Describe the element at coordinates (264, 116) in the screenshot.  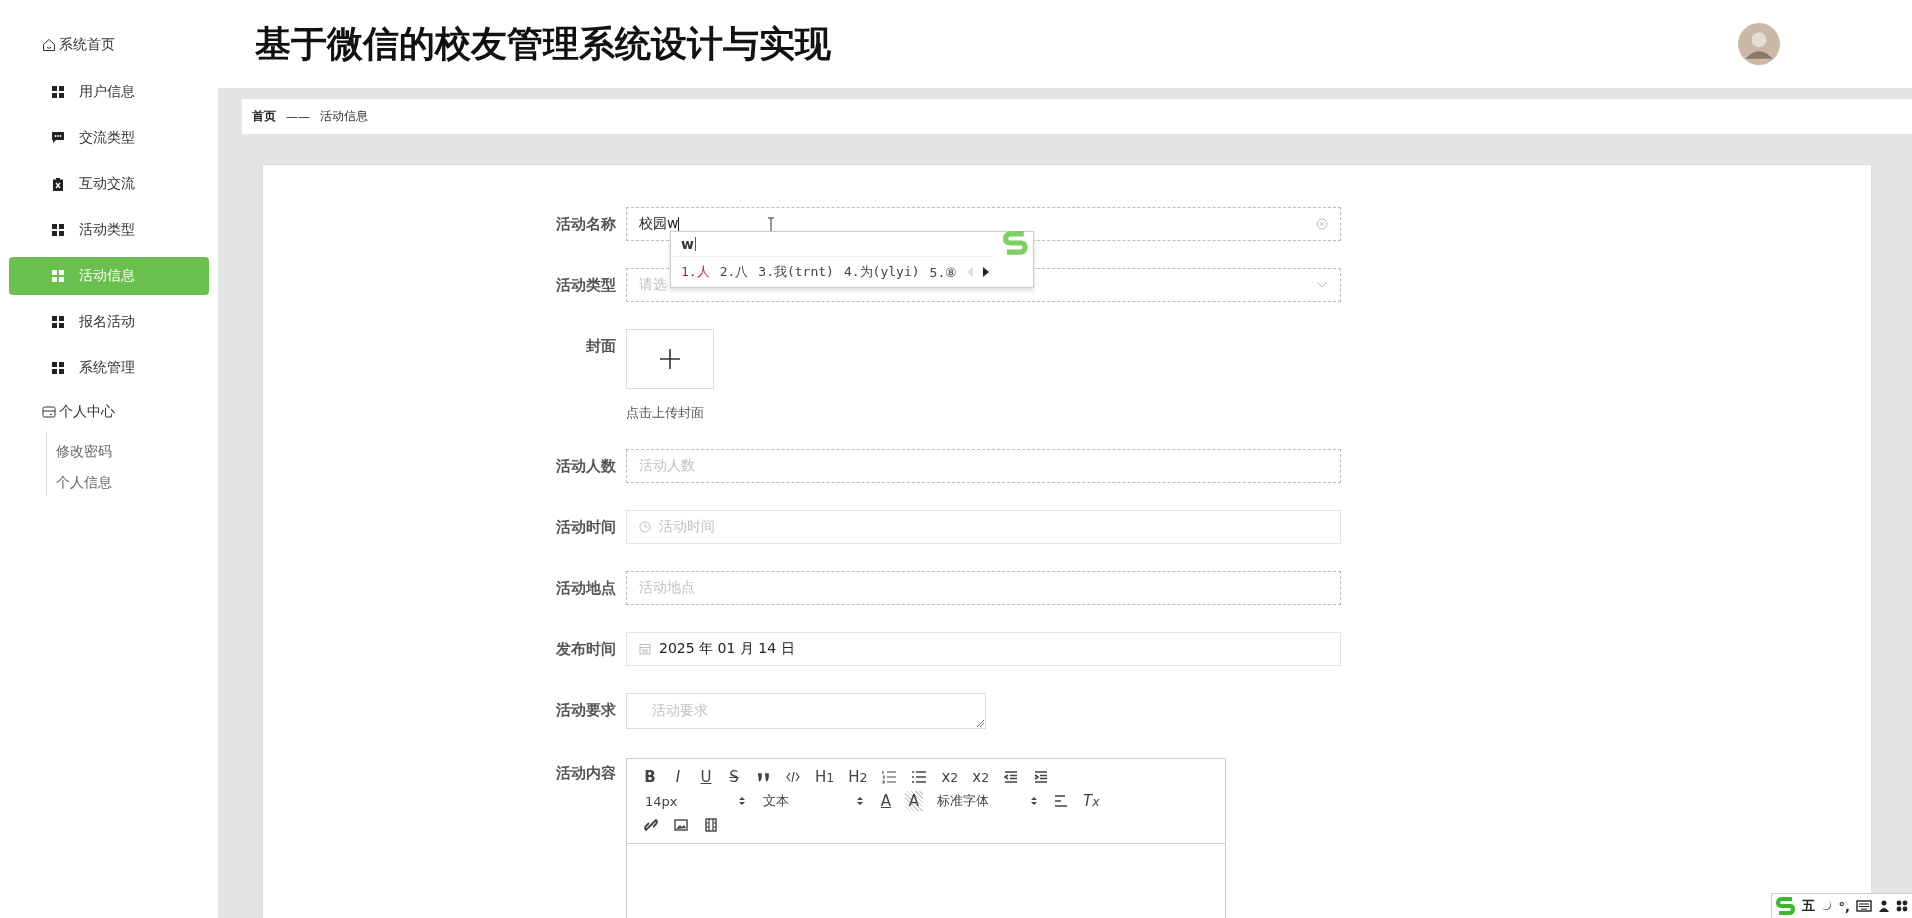
I see `breadcrumb-item: 首页` at that location.